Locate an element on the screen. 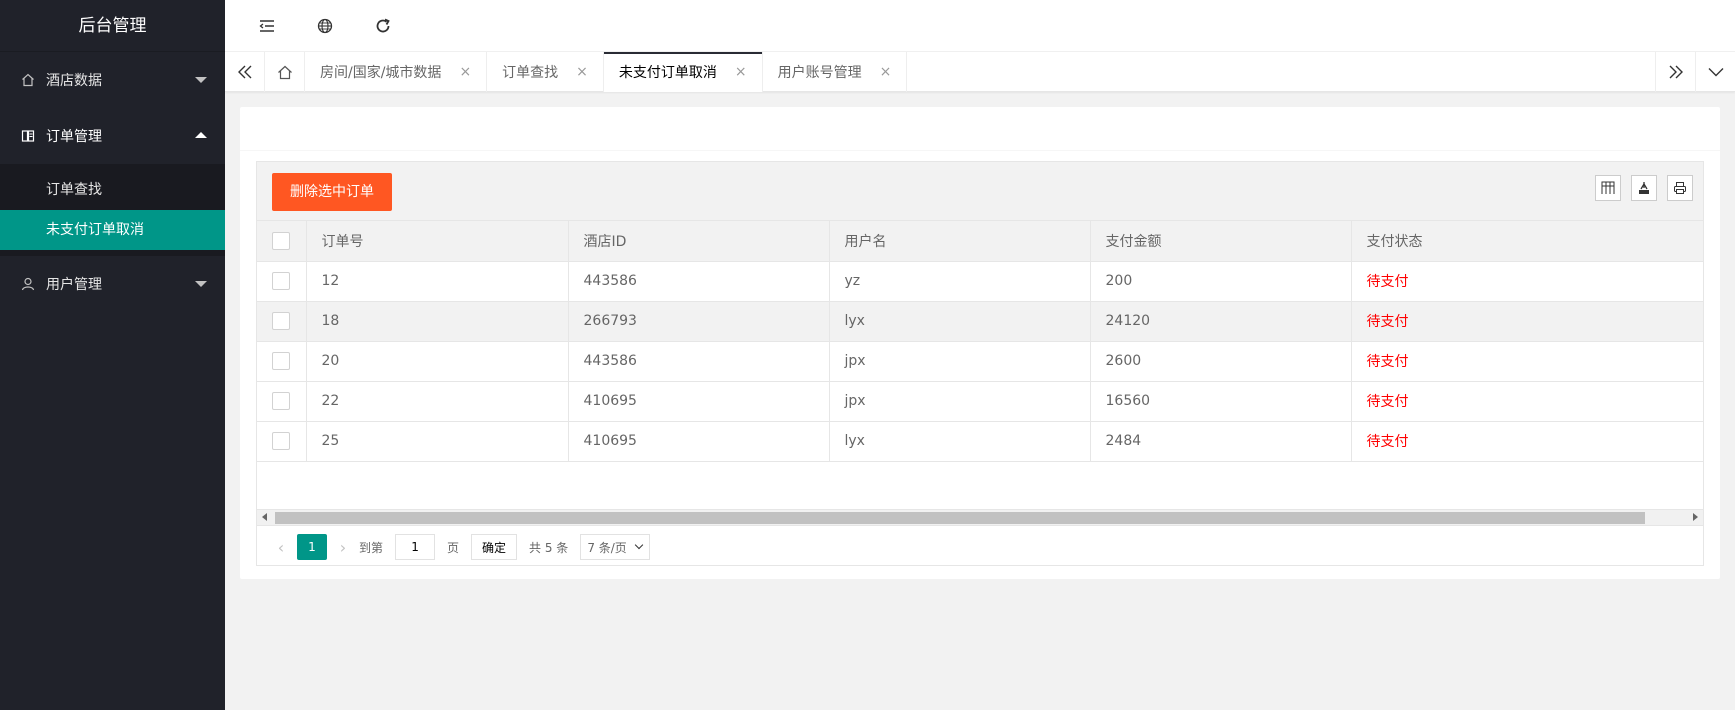  columns-filter-icon is located at coordinates (1608, 188).